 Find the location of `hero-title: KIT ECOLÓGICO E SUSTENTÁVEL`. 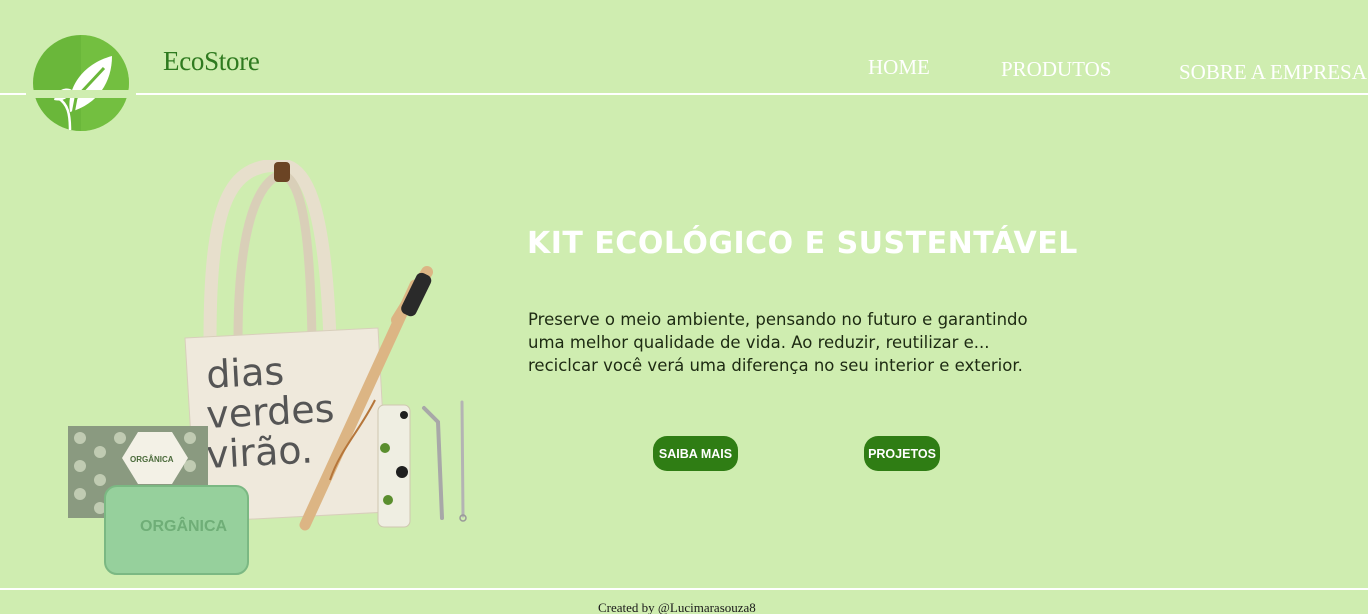

hero-title: KIT ECOLÓGICO E SUSTENTÁVEL is located at coordinates (802, 243).